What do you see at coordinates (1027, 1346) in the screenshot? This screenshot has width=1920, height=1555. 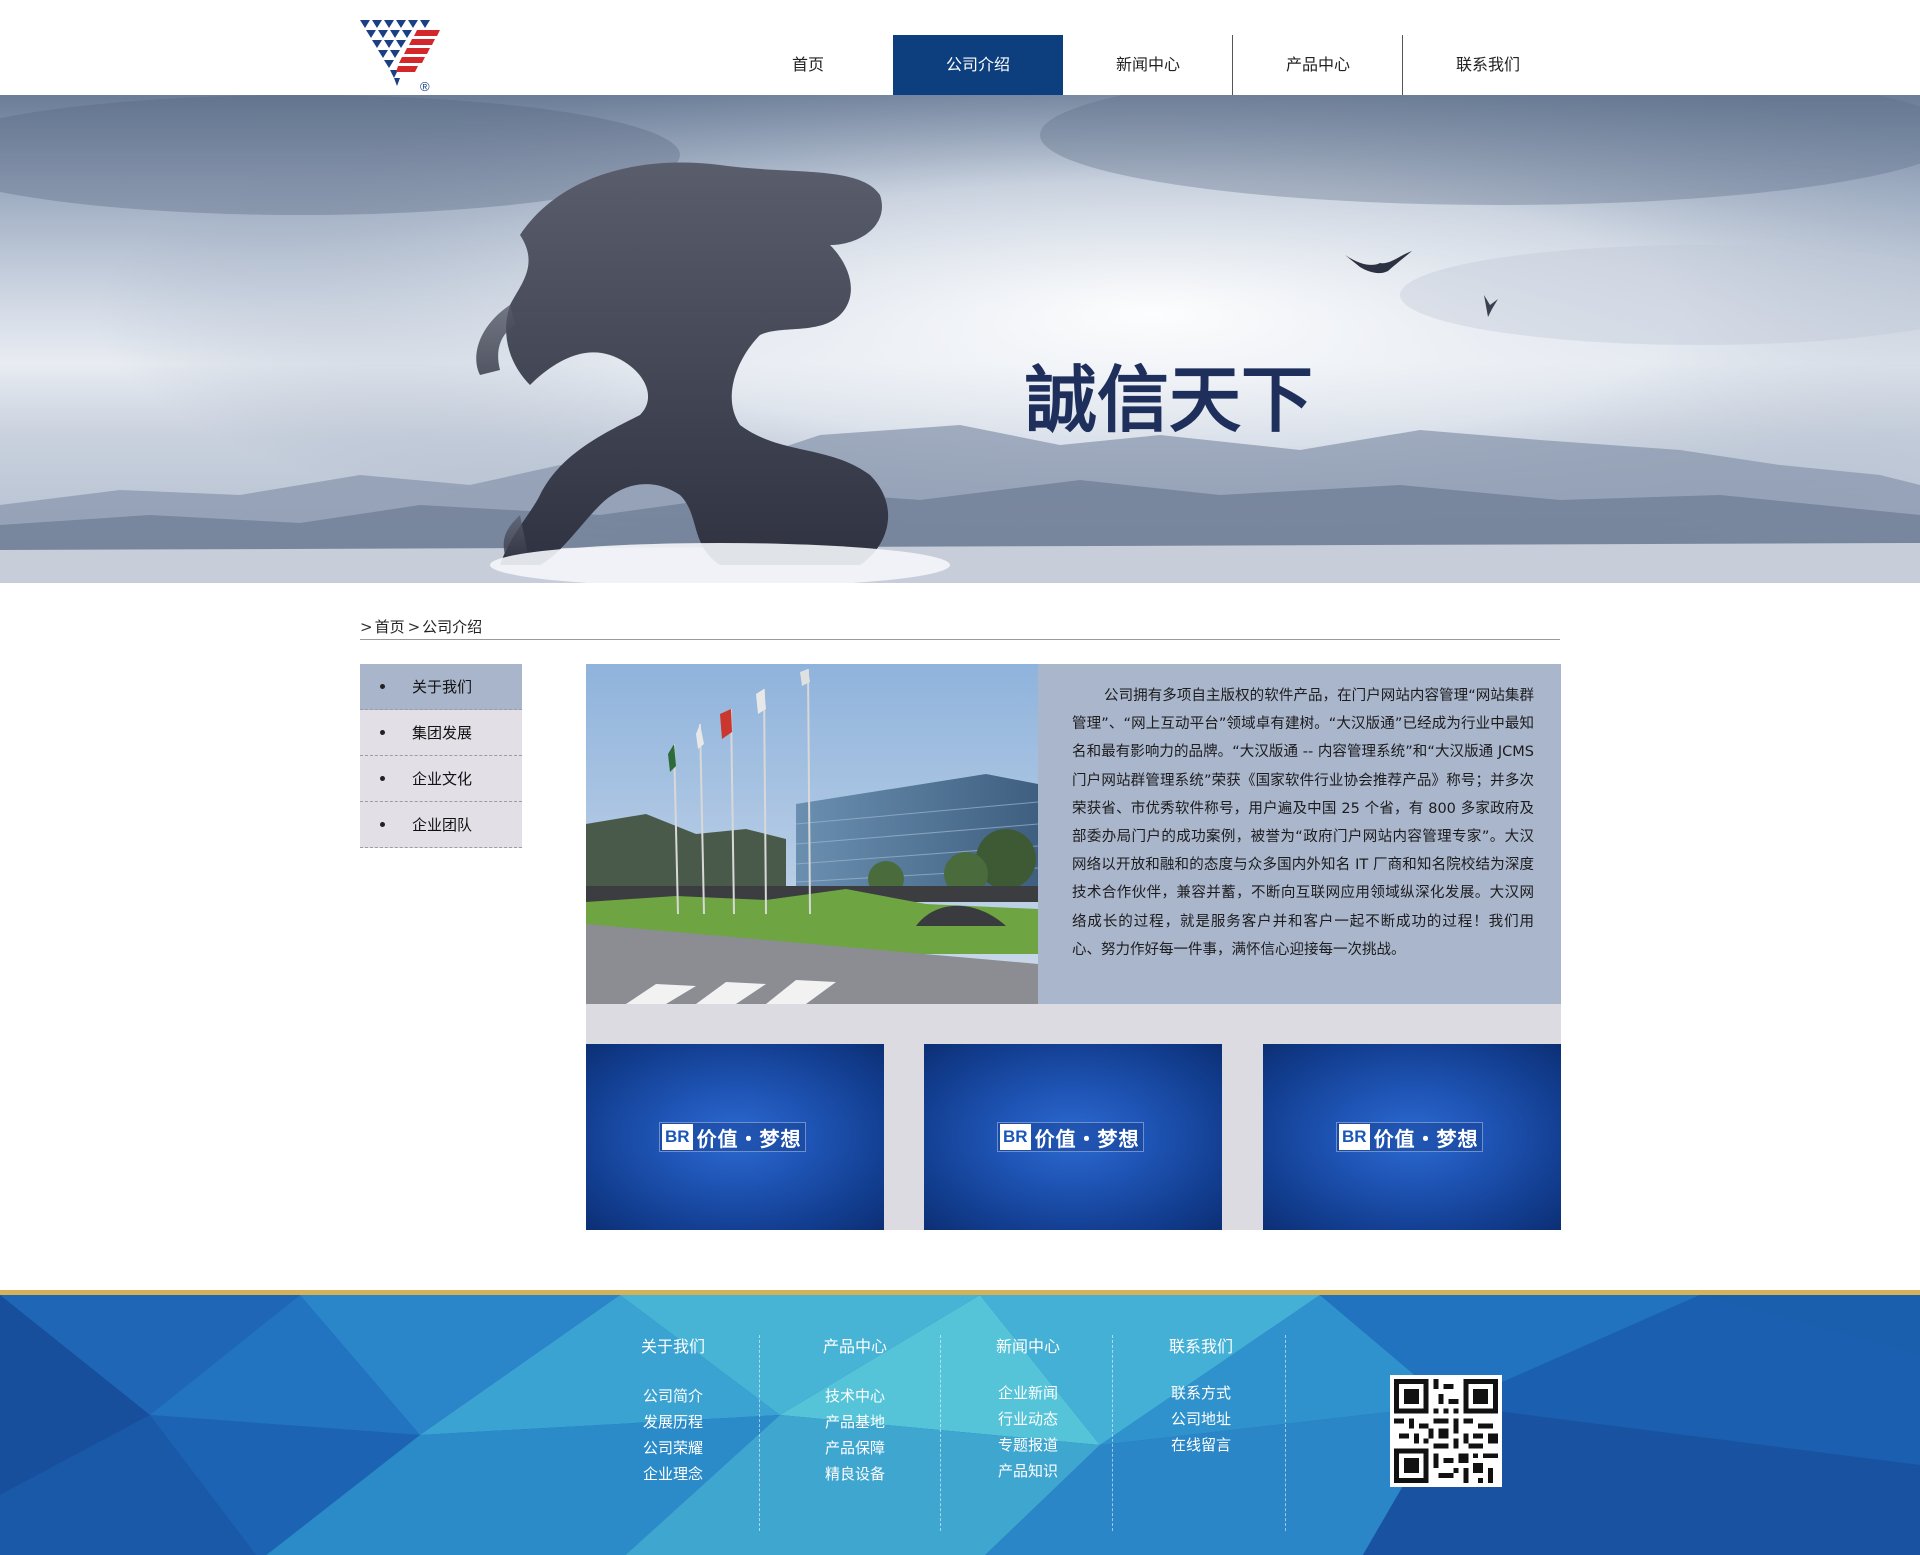 I see `footer-column-title: 新闻中心` at bounding box center [1027, 1346].